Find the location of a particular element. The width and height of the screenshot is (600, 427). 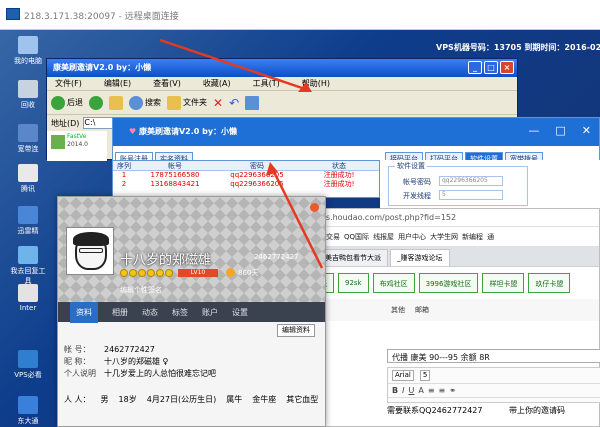

menu-tools: 工具(T) is located at coordinates (266, 83).